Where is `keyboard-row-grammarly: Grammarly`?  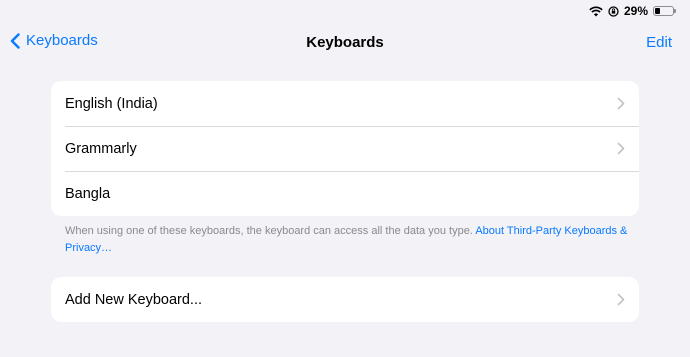 keyboard-row-grammarly: Grammarly is located at coordinates (345, 148).